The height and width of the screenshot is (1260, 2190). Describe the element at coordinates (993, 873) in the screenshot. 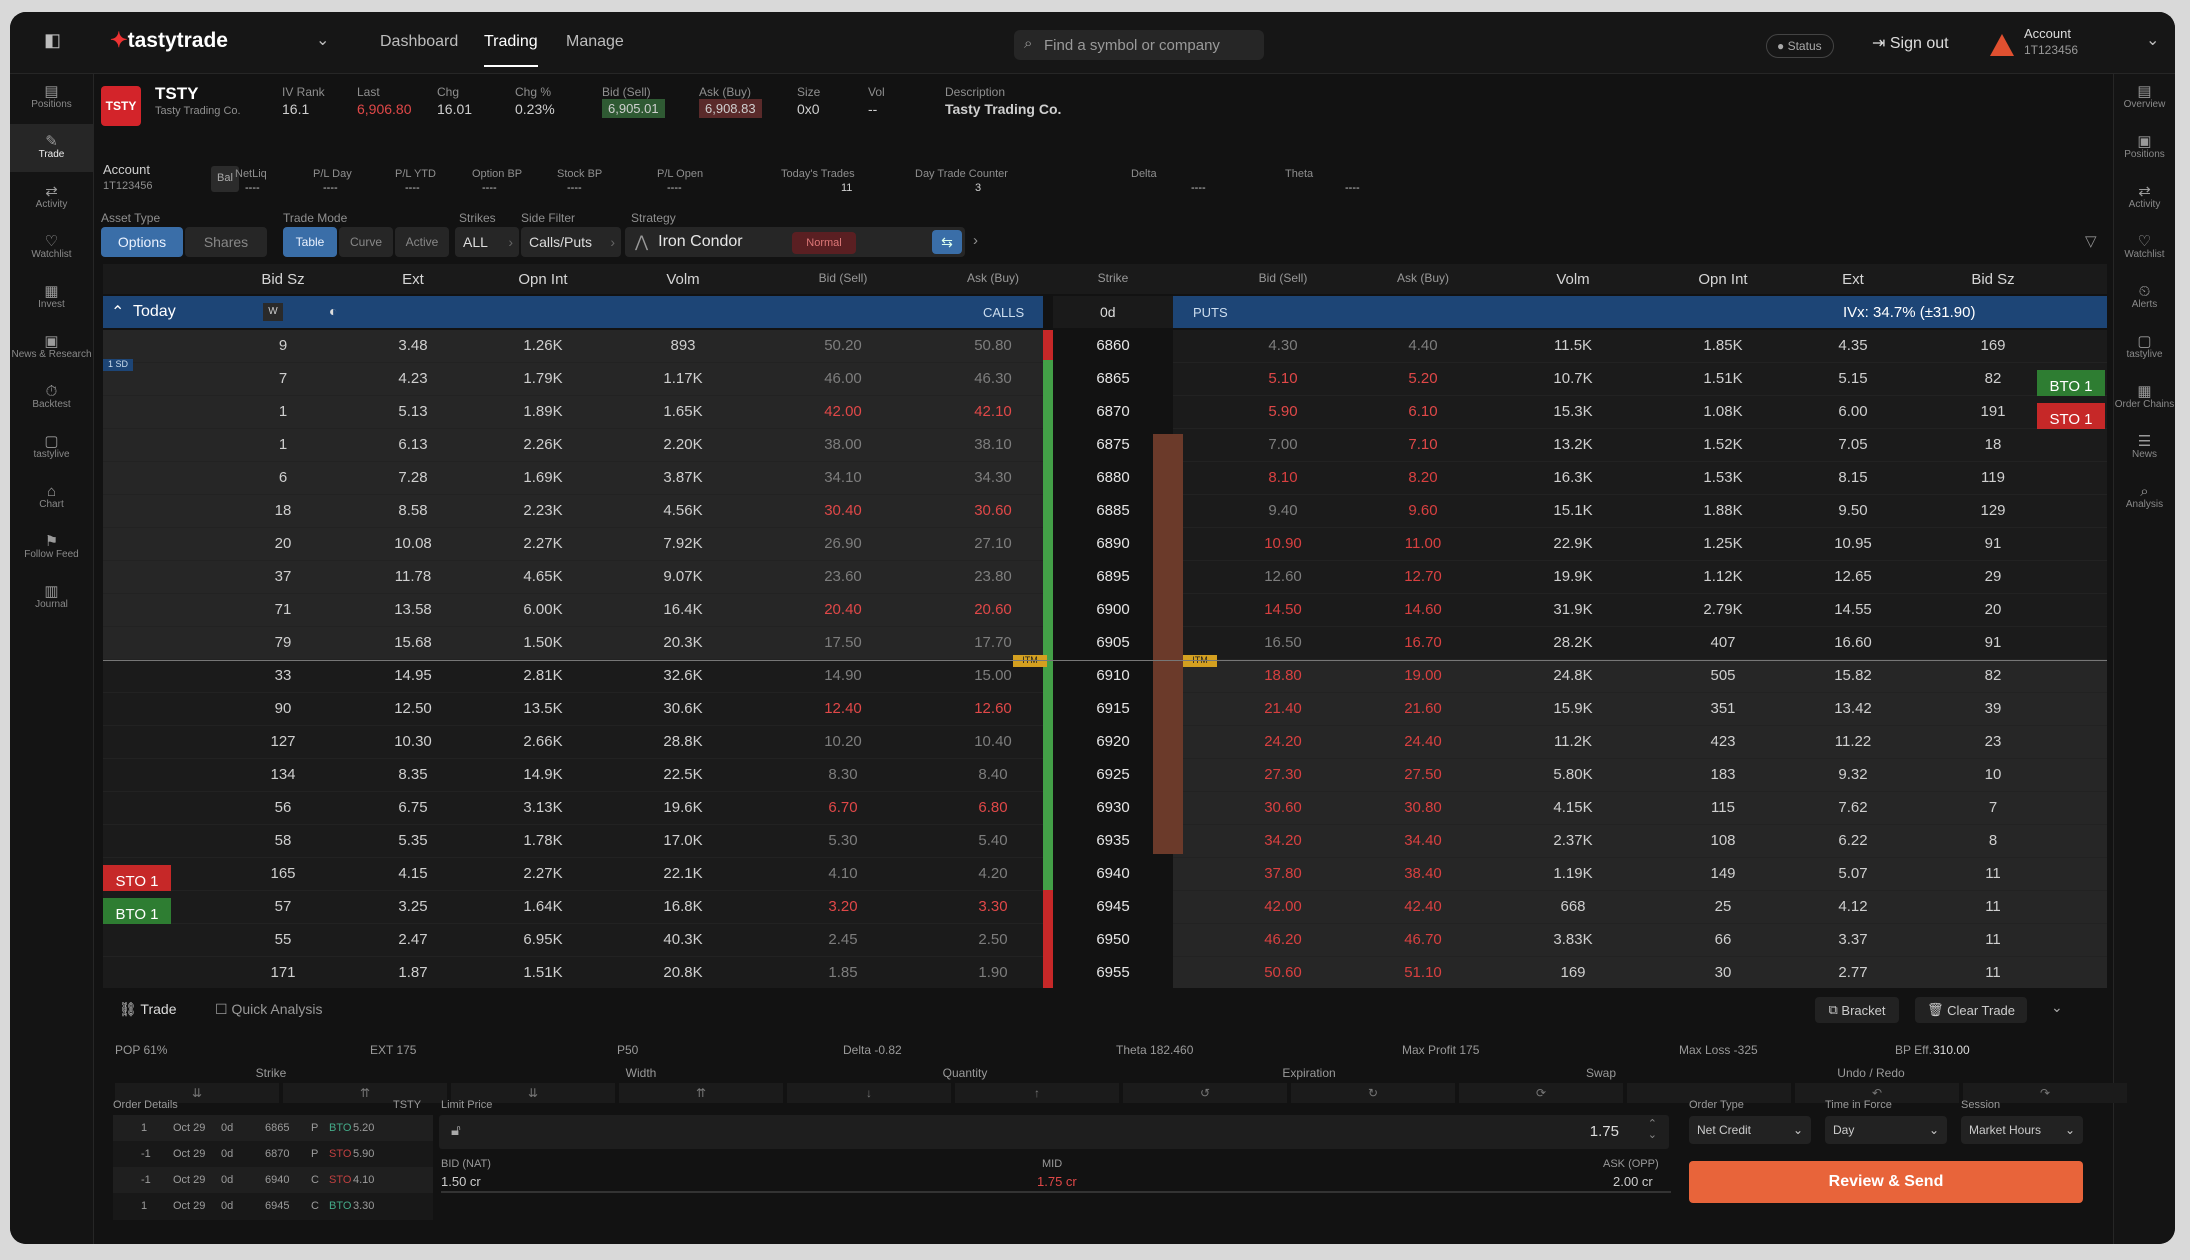

I see `cell-ask-buy: 4.20` at that location.